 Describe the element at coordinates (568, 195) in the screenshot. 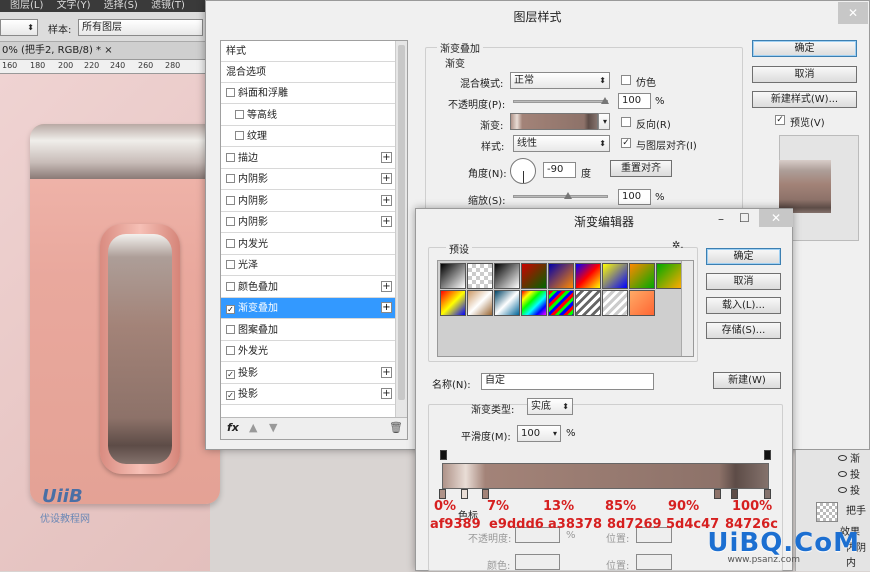

I see `scale-slider-knob` at that location.